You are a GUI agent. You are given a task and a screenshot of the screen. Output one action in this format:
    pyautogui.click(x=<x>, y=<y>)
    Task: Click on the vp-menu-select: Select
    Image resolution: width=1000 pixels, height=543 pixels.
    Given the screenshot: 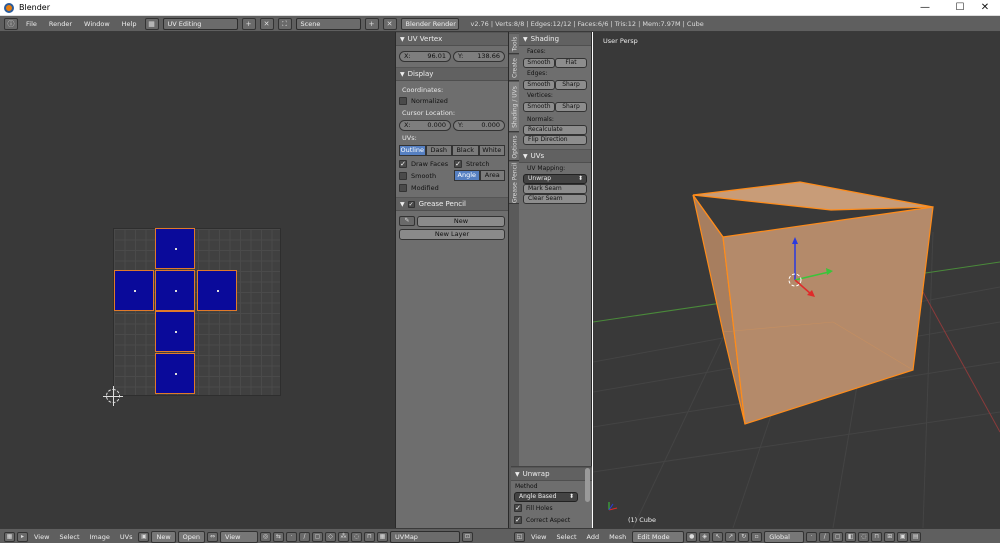 What is the action you would take?
    pyautogui.click(x=566, y=537)
    